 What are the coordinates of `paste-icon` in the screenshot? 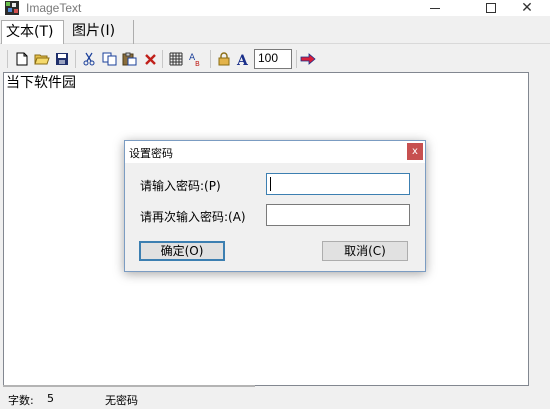 It's located at (129, 59).